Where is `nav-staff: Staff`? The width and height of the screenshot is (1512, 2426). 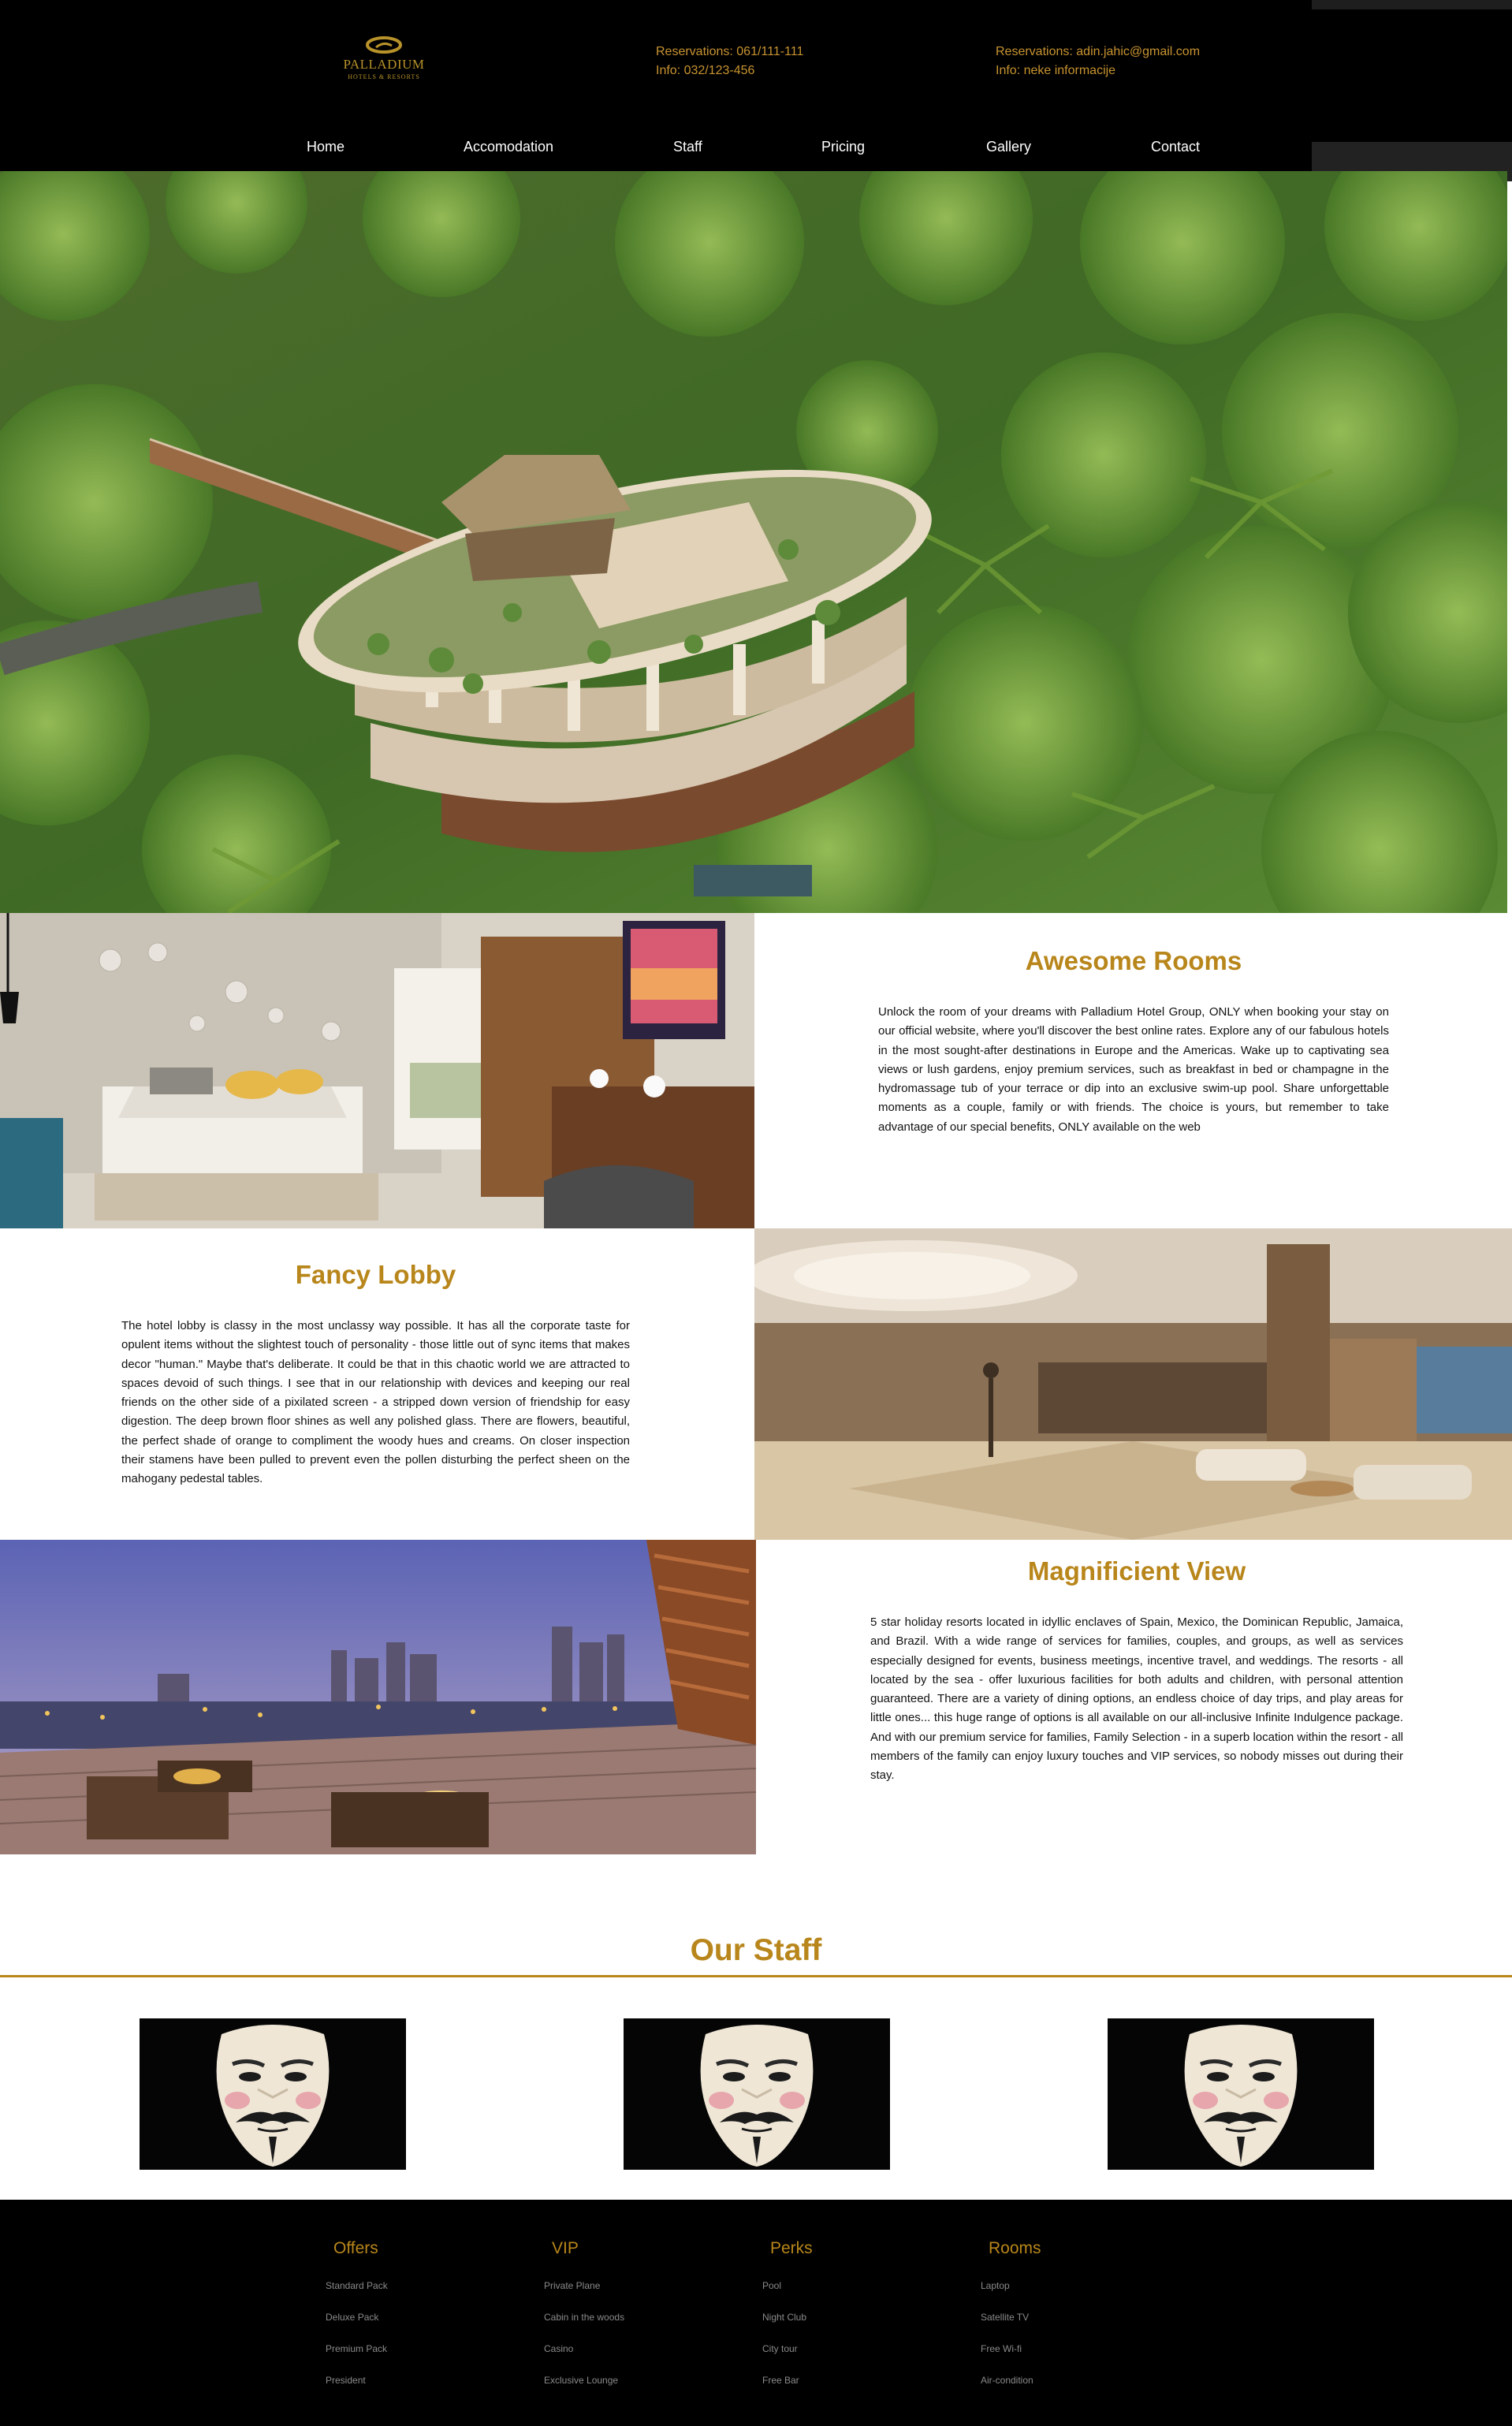
nav-staff: Staff is located at coordinates (688, 147).